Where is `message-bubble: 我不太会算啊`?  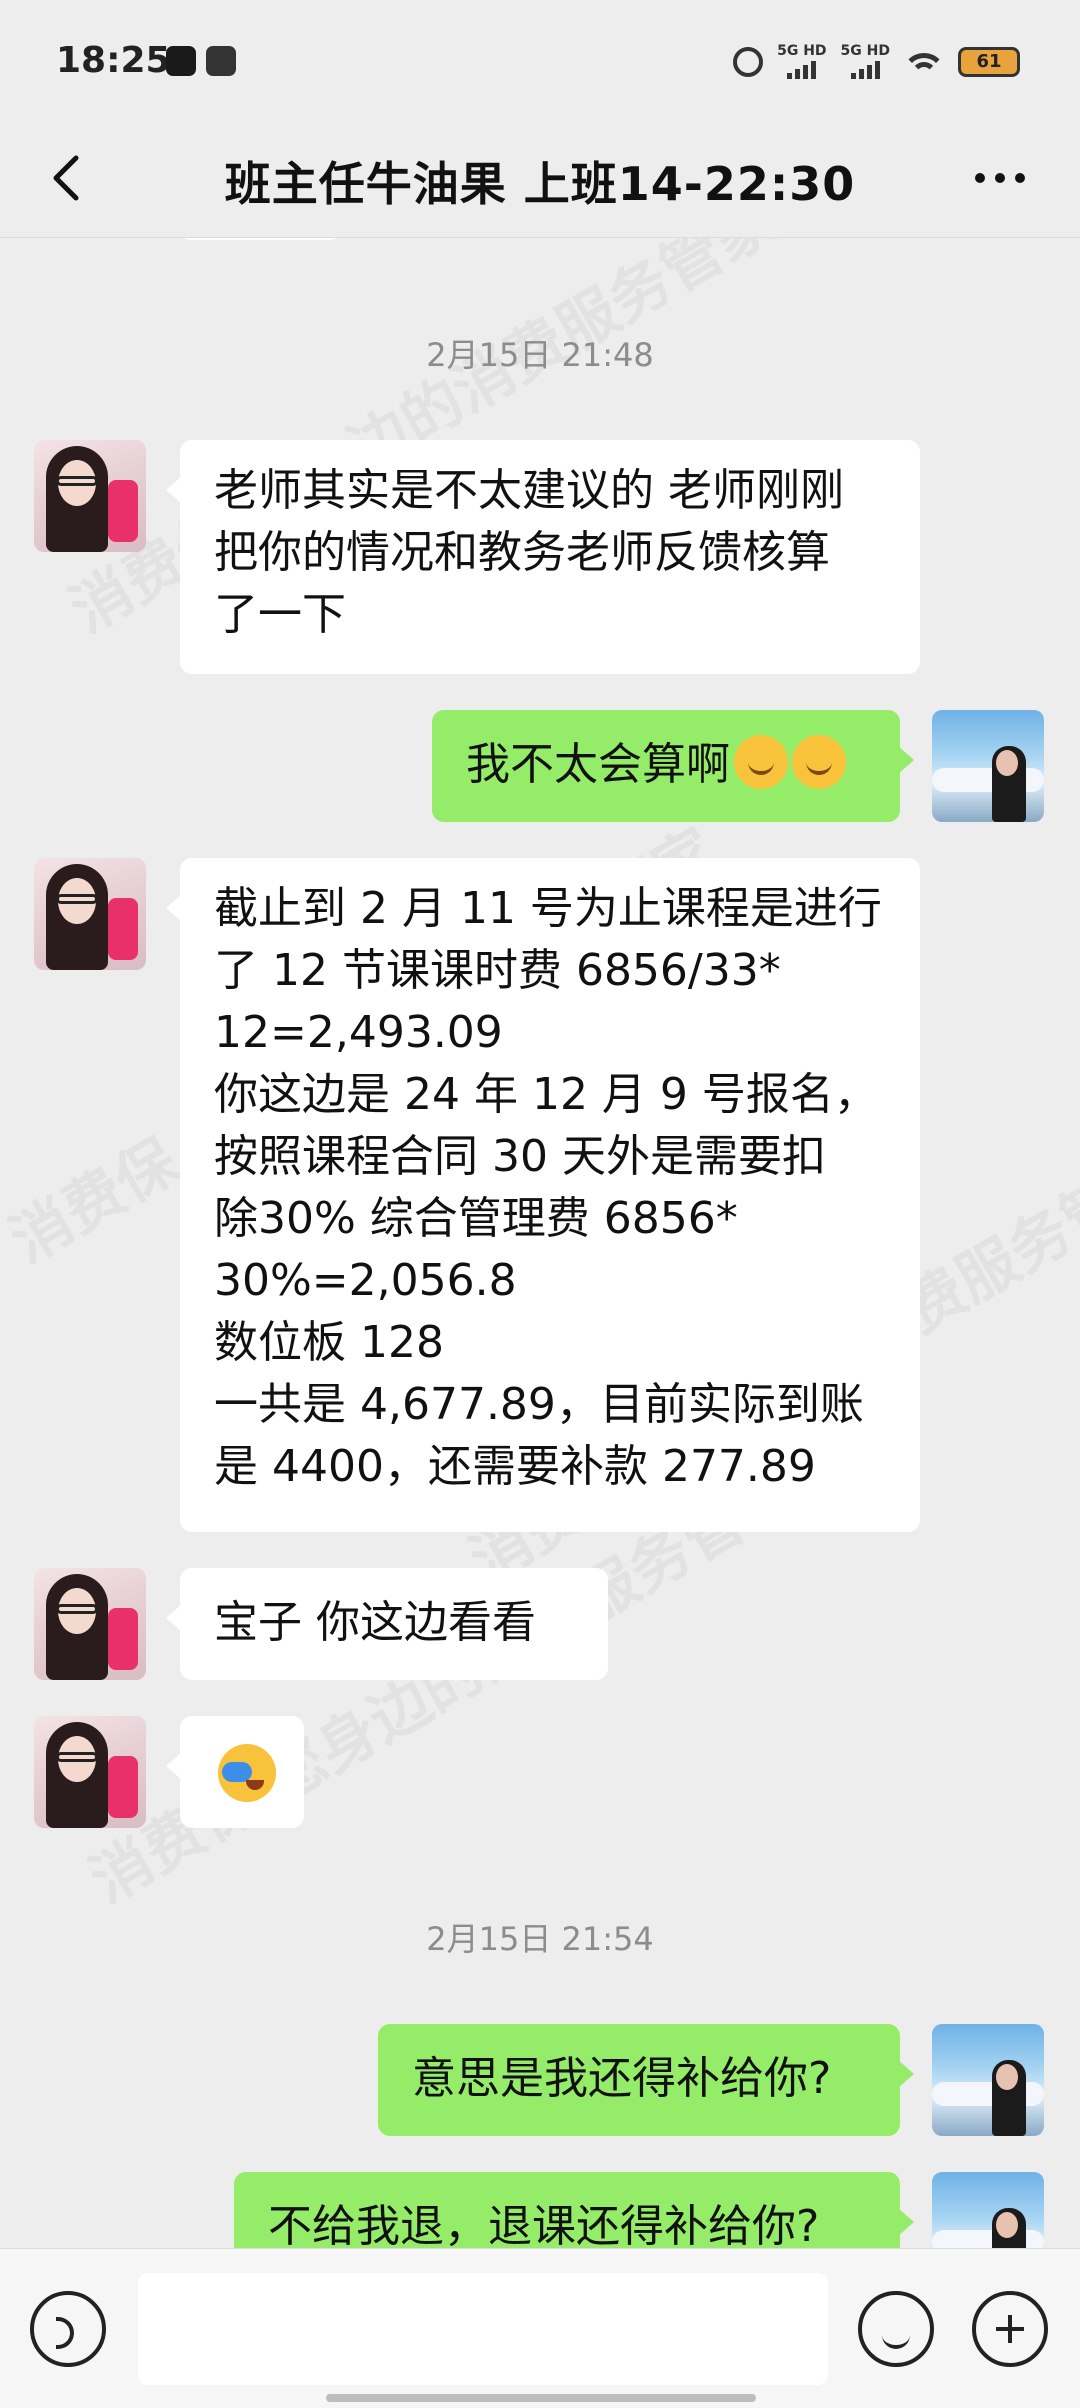 message-bubble: 我不太会算啊 is located at coordinates (673, 766).